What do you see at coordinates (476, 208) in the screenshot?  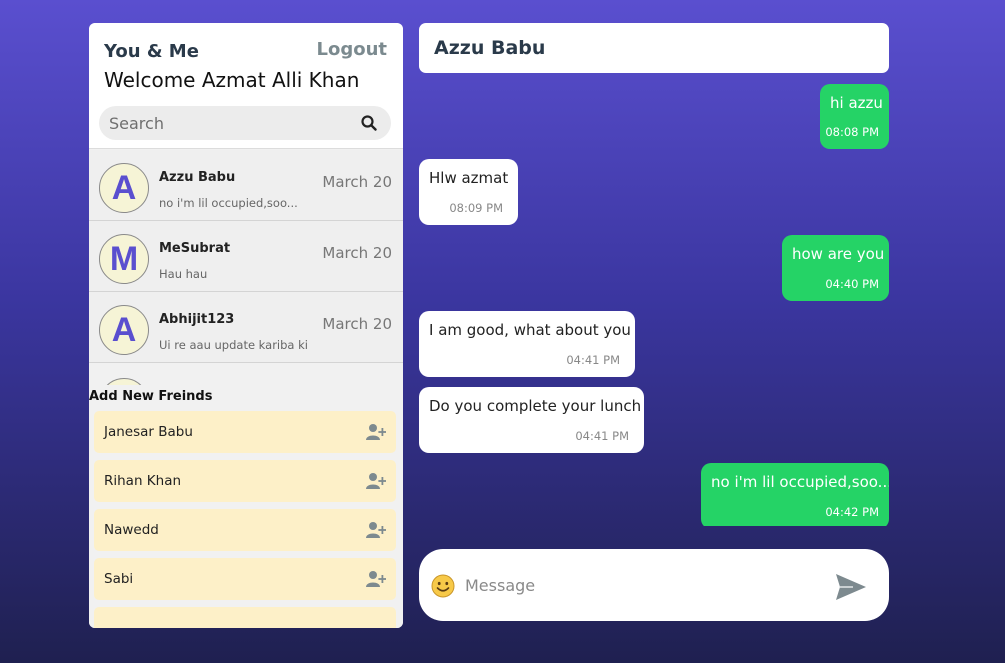 I see `message-time: 08:09 PM` at bounding box center [476, 208].